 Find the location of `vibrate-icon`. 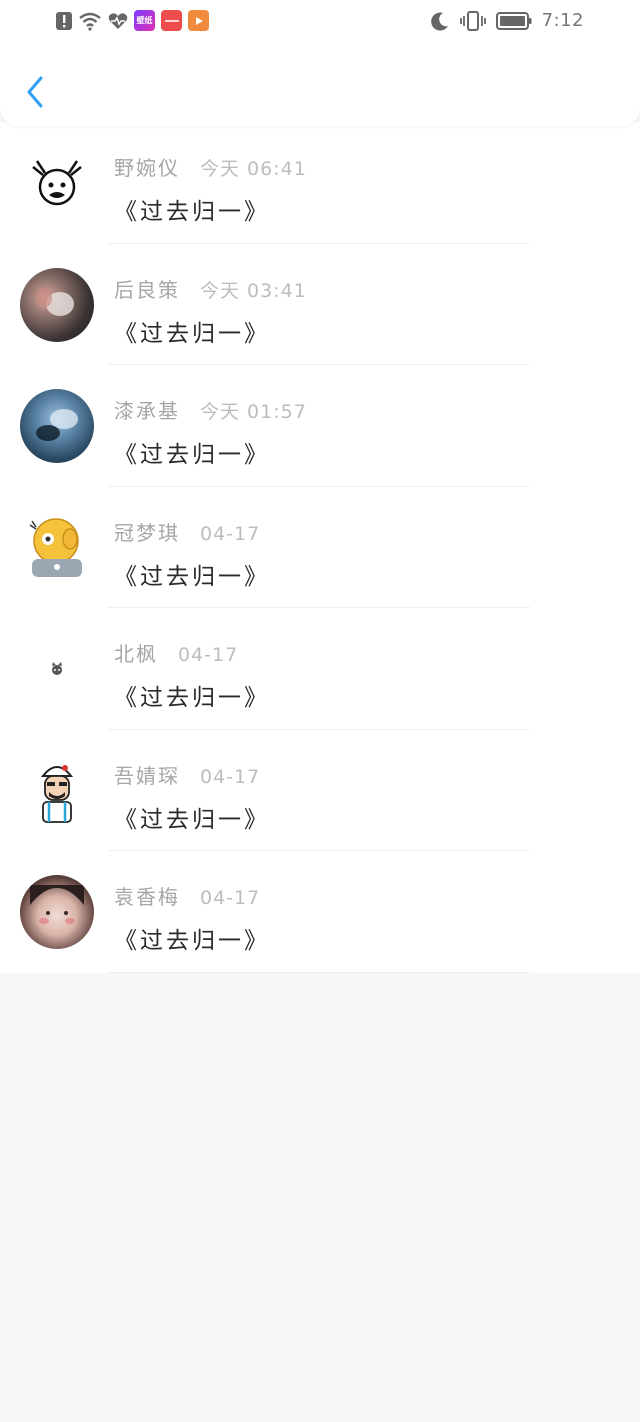

vibrate-icon is located at coordinates (472, 20).